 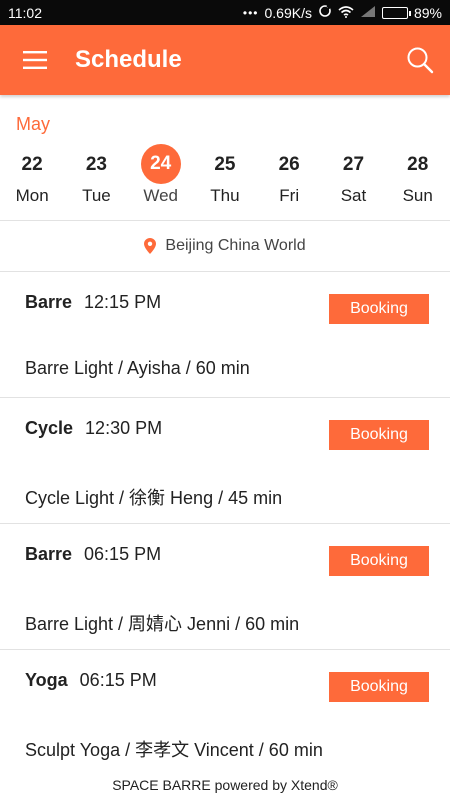 I want to click on class-time: 12:30 PM, so click(x=124, y=428).